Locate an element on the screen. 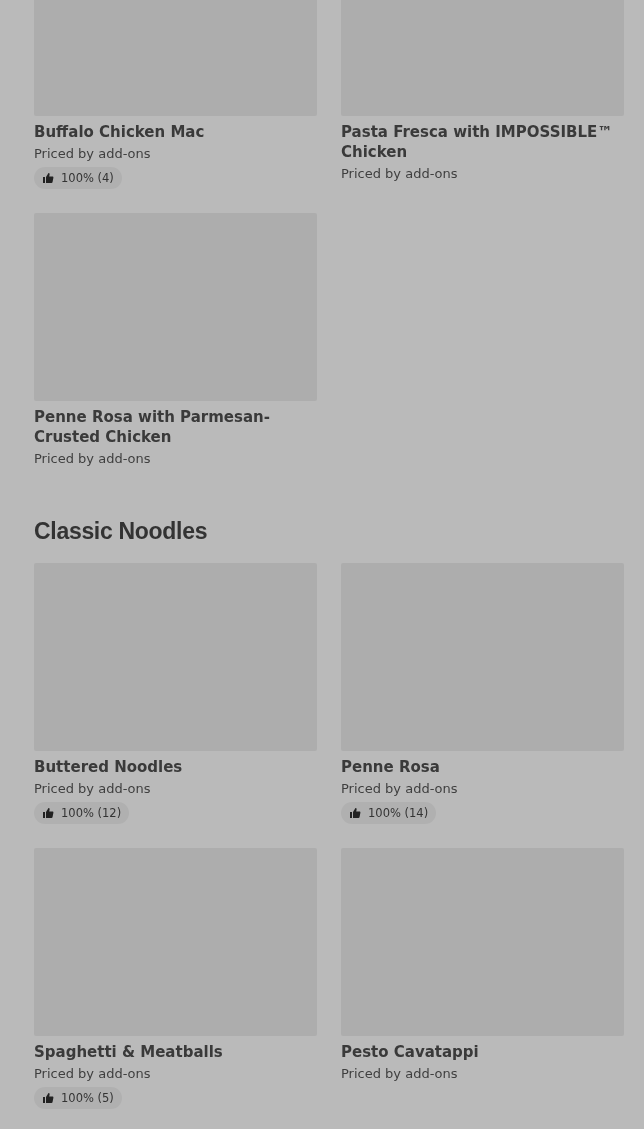 This screenshot has height=1129, width=644. item-name: Penne Rosa is located at coordinates (482, 767).